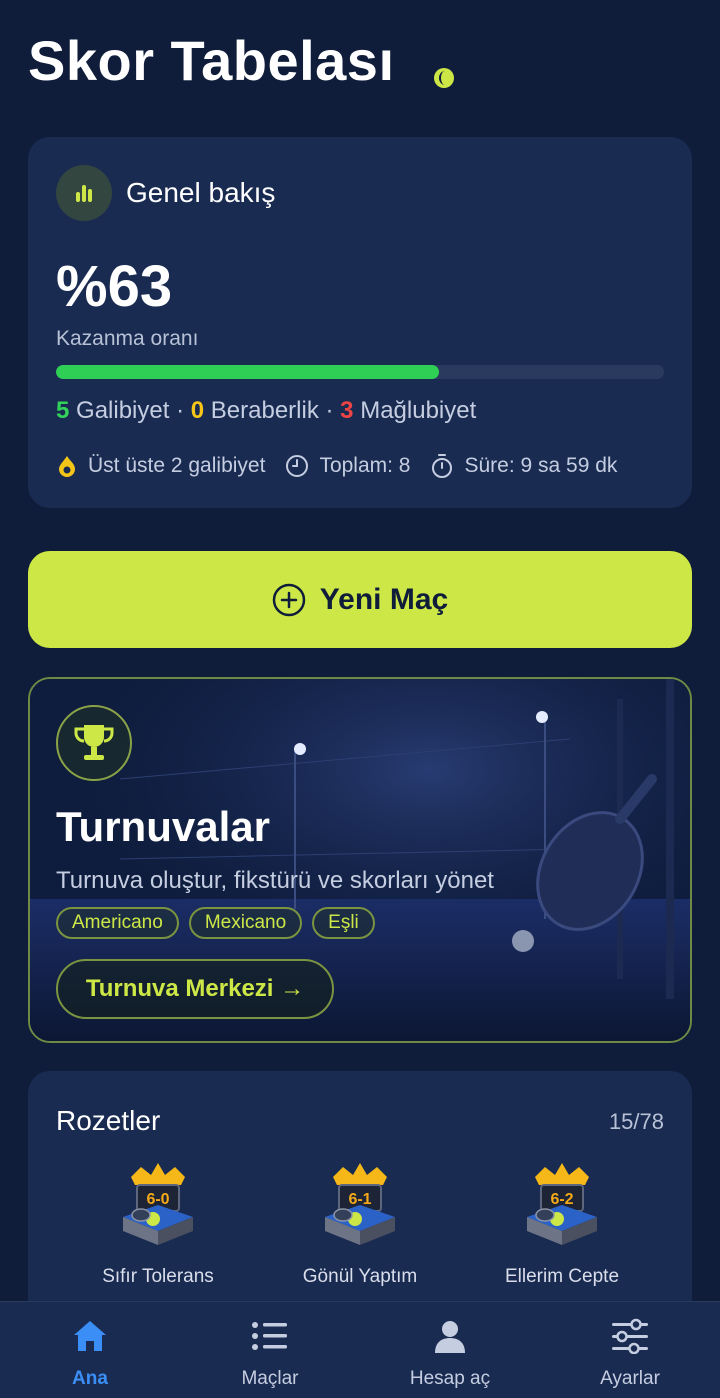 This screenshot has height=1398, width=720. What do you see at coordinates (63, 410) in the screenshot?
I see `wins-count: 5` at bounding box center [63, 410].